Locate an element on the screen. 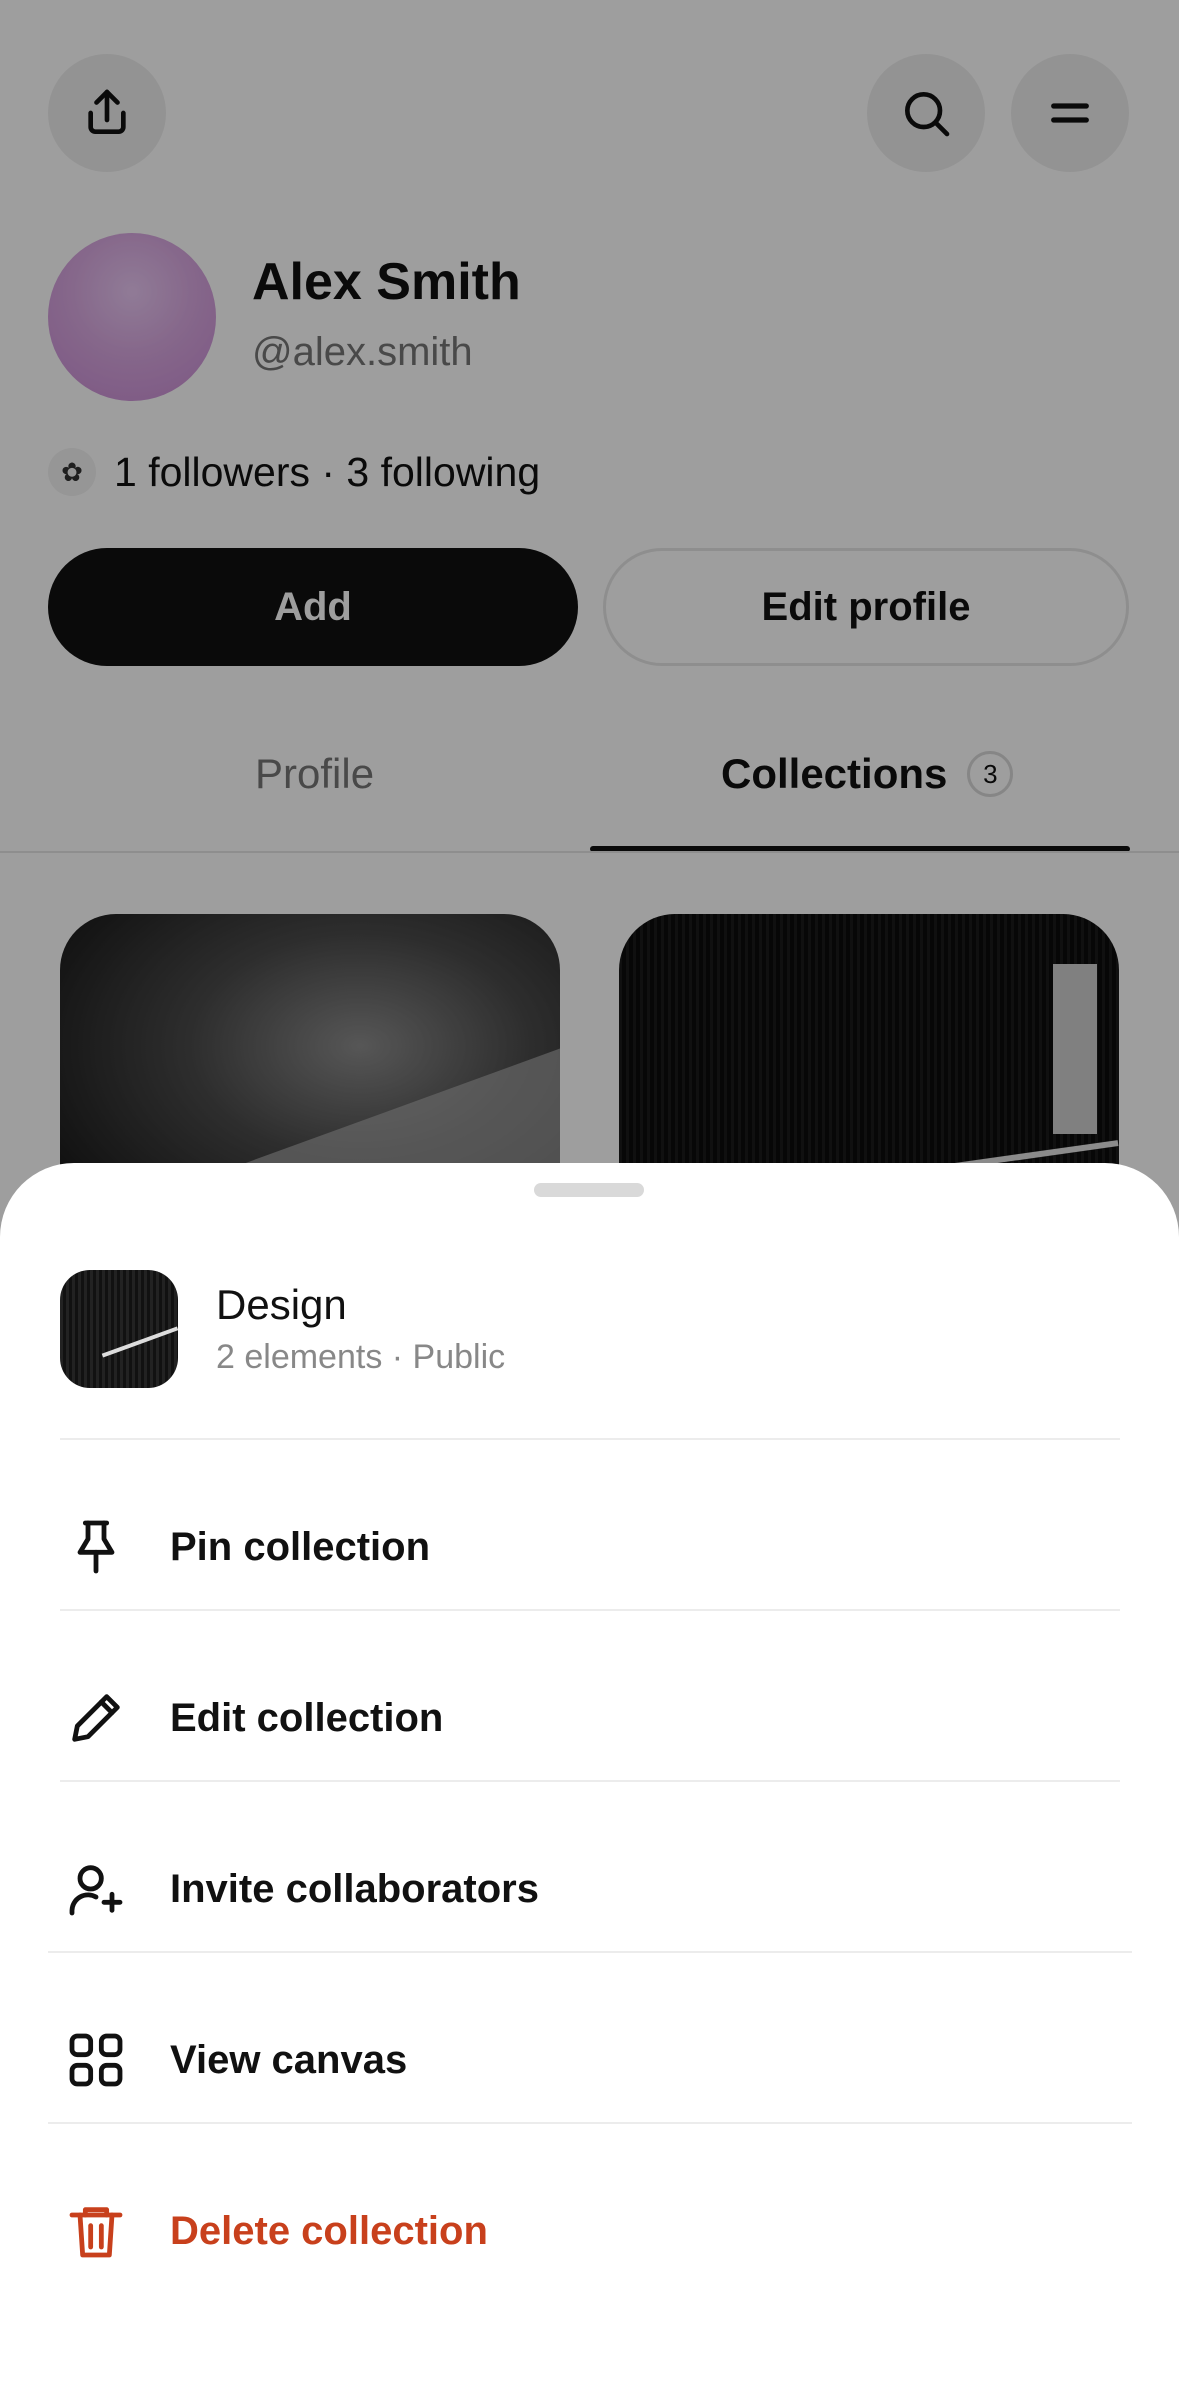 Image resolution: width=1179 pixels, height=2396 pixels. pin-icon is located at coordinates (96, 1547).